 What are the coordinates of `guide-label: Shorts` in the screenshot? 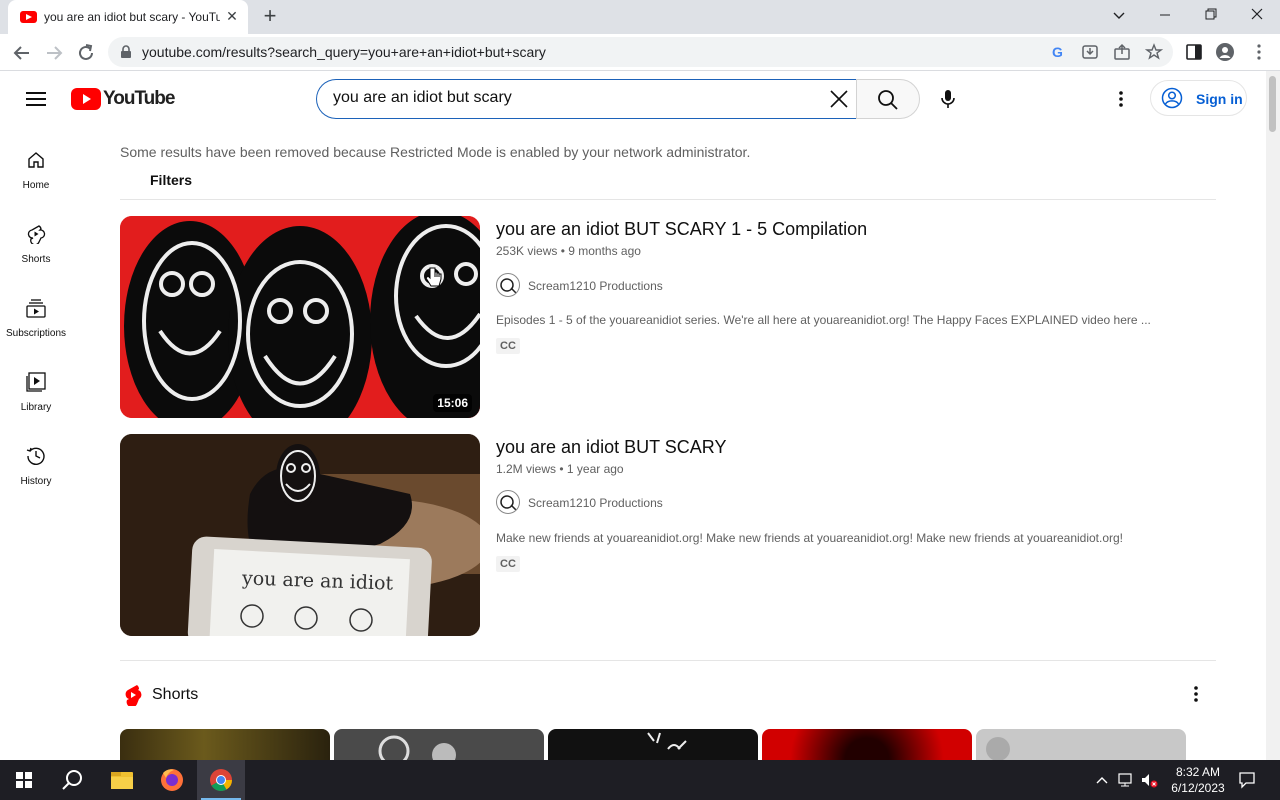 It's located at (36, 259).